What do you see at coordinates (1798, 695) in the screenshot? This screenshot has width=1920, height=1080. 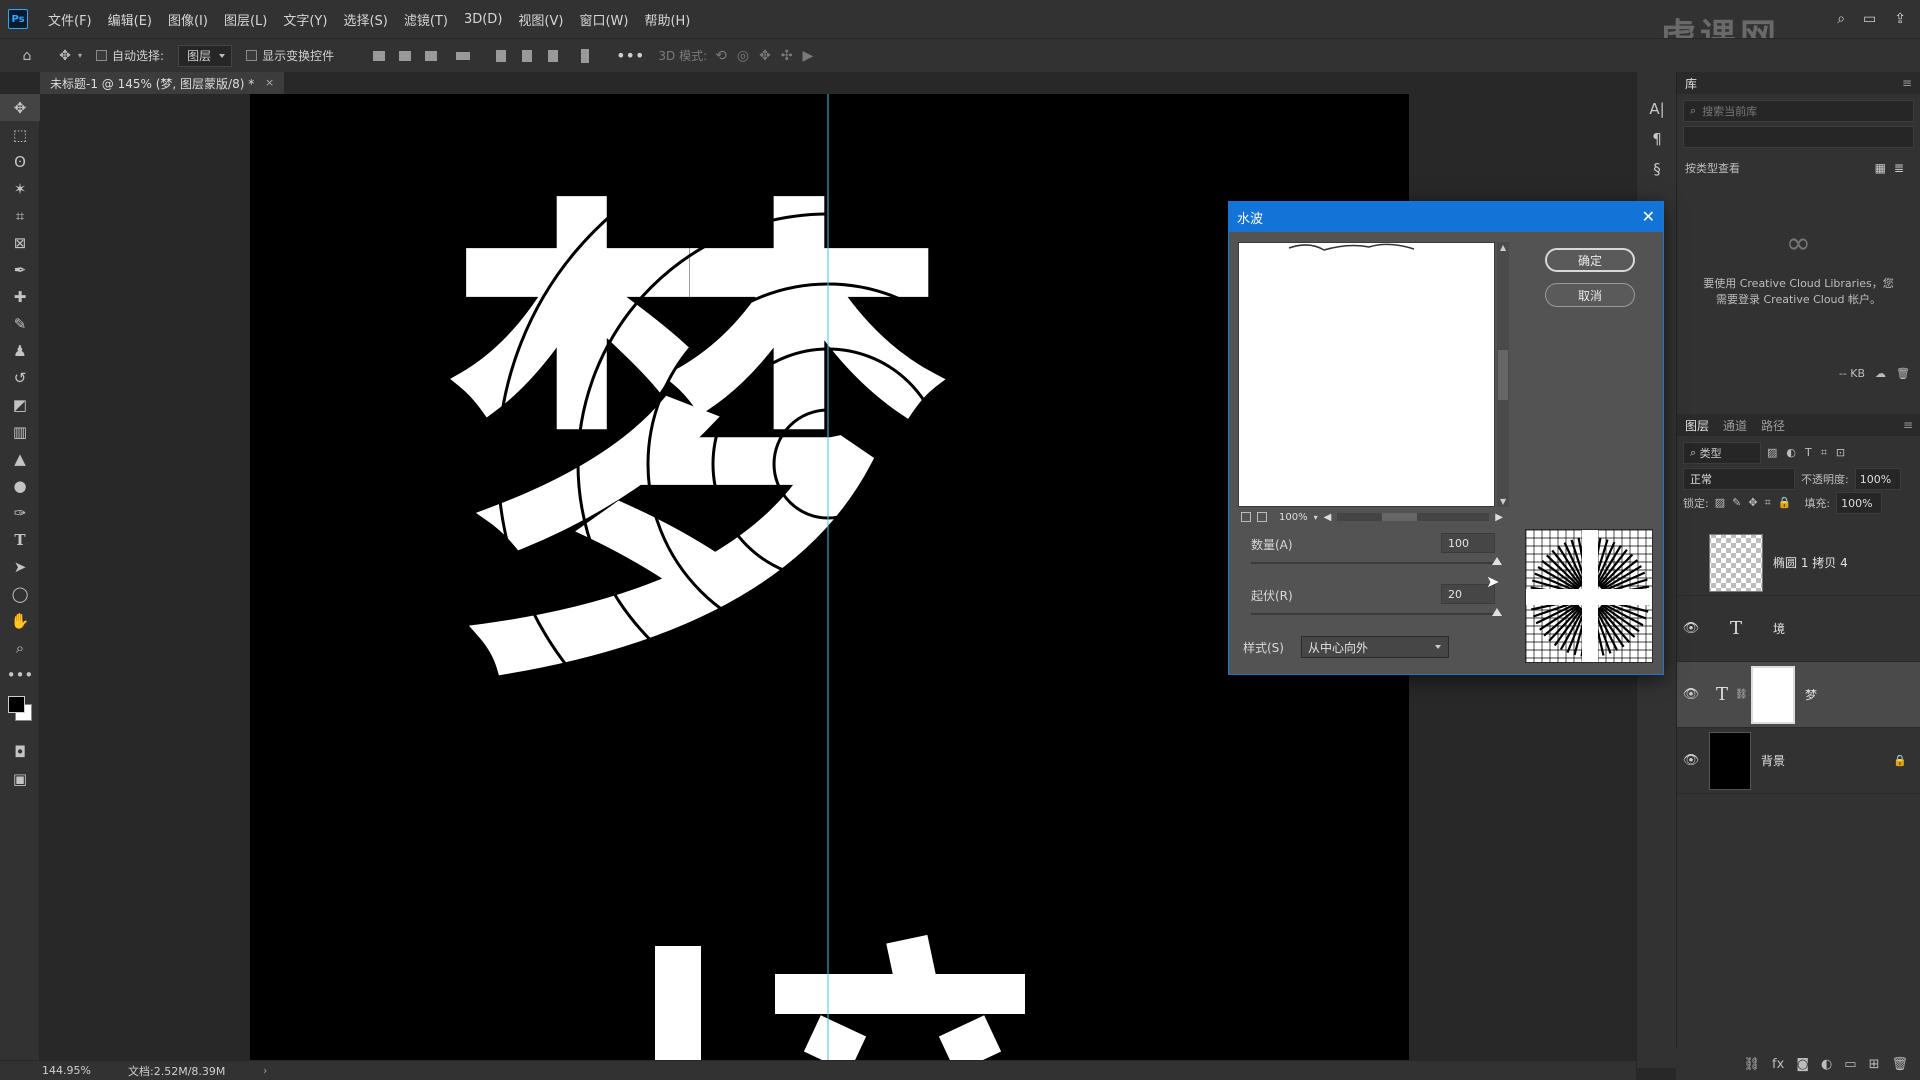 I see `layer-row: 👁 T ⛓ 梦` at bounding box center [1798, 695].